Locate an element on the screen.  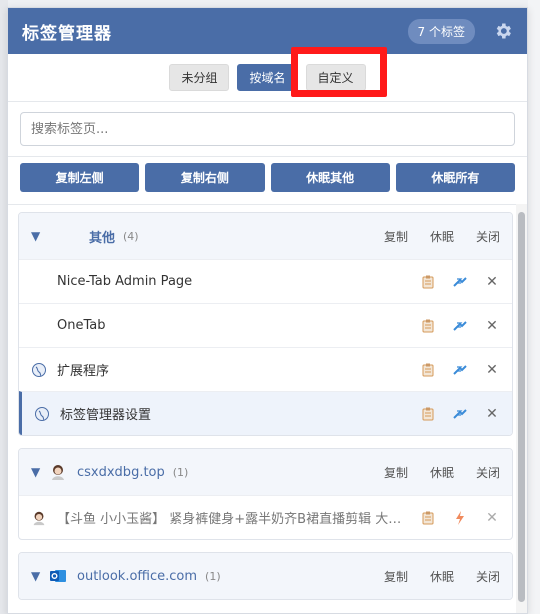
group-custom-button: 自定义 is located at coordinates (335, 77).